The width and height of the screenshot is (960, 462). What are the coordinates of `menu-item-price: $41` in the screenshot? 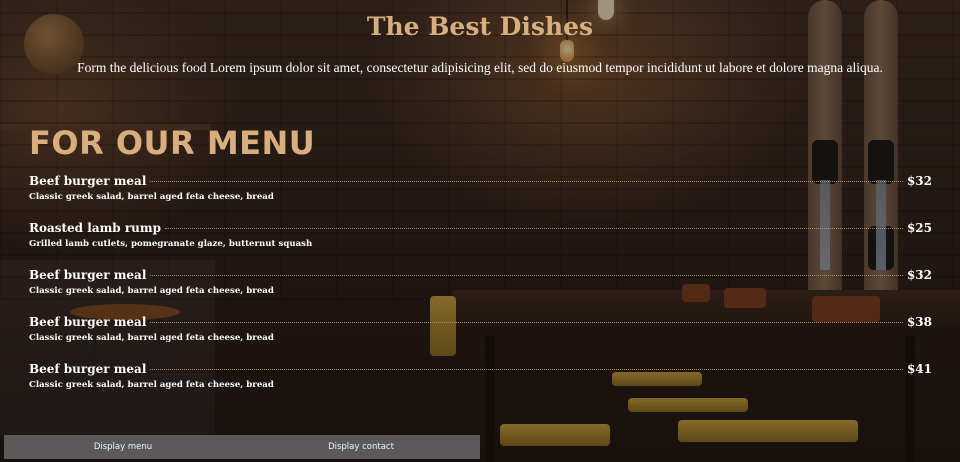 It's located at (919, 369).